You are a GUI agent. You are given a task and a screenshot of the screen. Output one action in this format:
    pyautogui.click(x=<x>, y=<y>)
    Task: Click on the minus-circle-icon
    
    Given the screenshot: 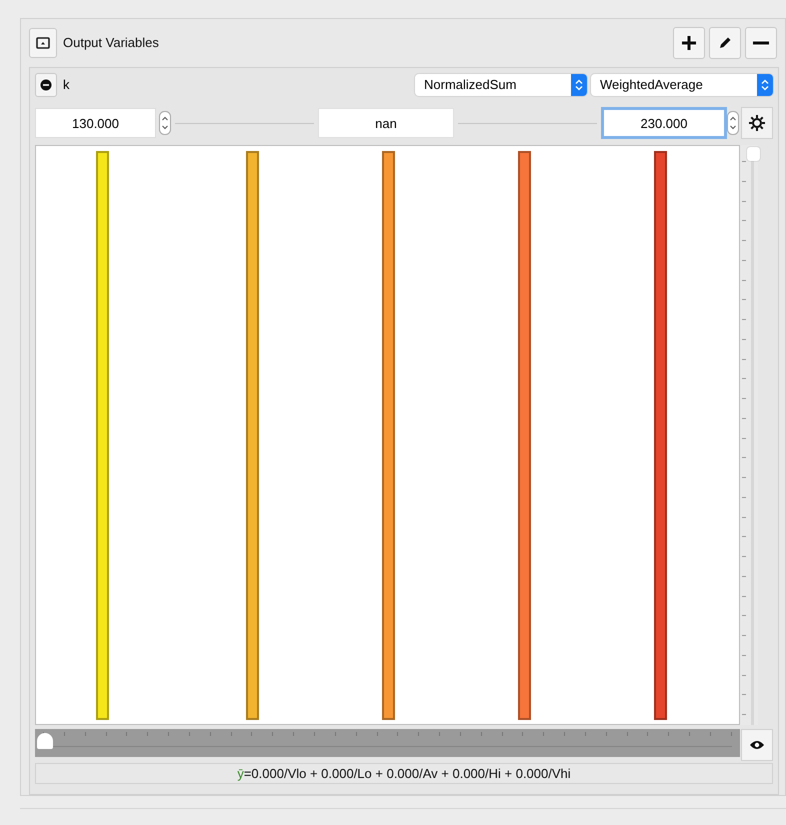 What is the action you would take?
    pyautogui.click(x=46, y=85)
    